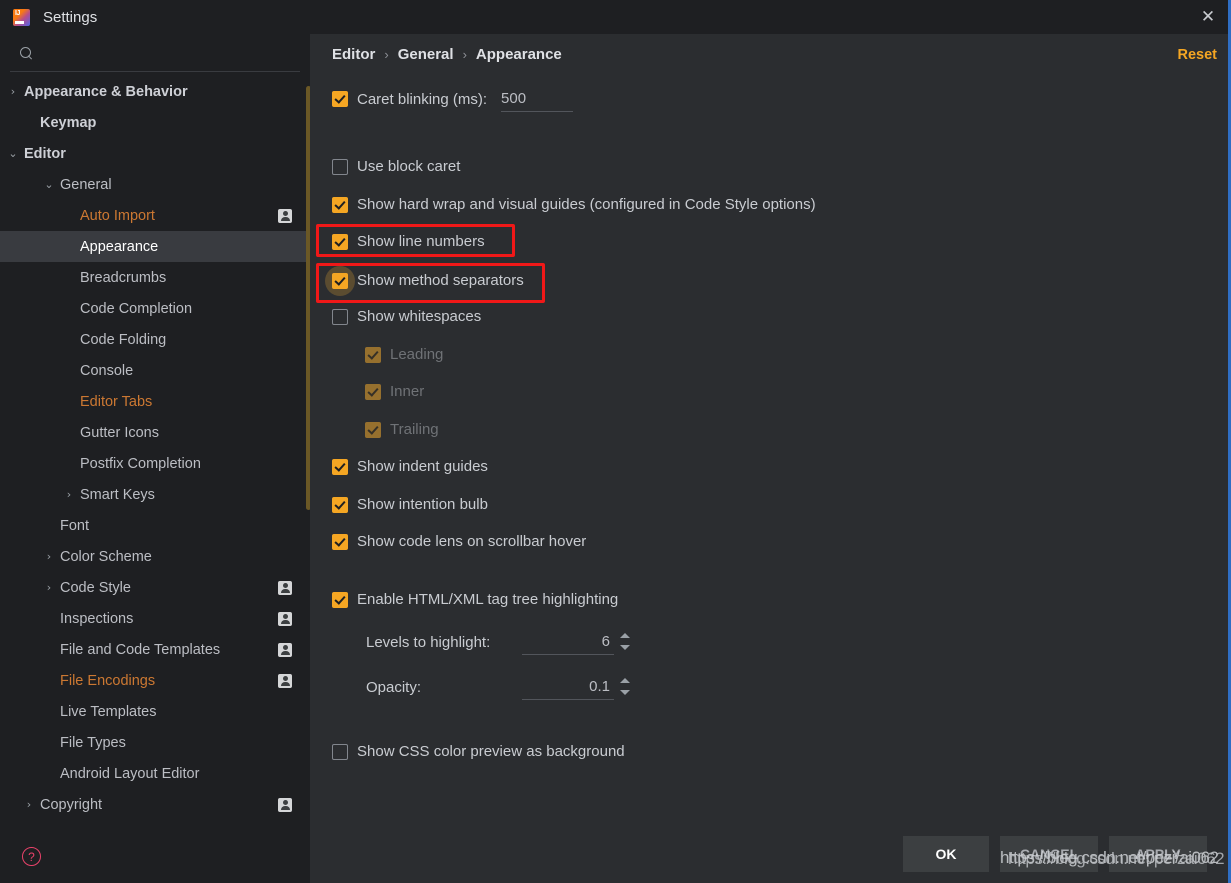  What do you see at coordinates (75, 525) in the screenshot?
I see `sidebar-item-label: Font` at bounding box center [75, 525].